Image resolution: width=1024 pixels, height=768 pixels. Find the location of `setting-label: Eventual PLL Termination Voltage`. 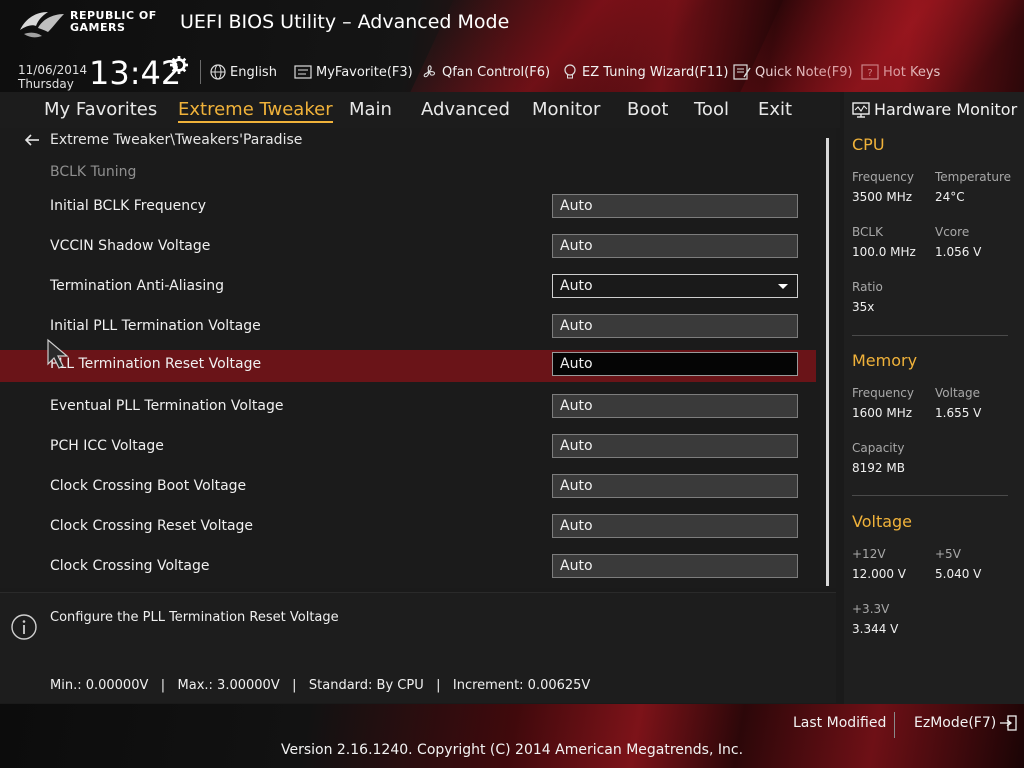

setting-label: Eventual PLL Termination Voltage is located at coordinates (167, 406).